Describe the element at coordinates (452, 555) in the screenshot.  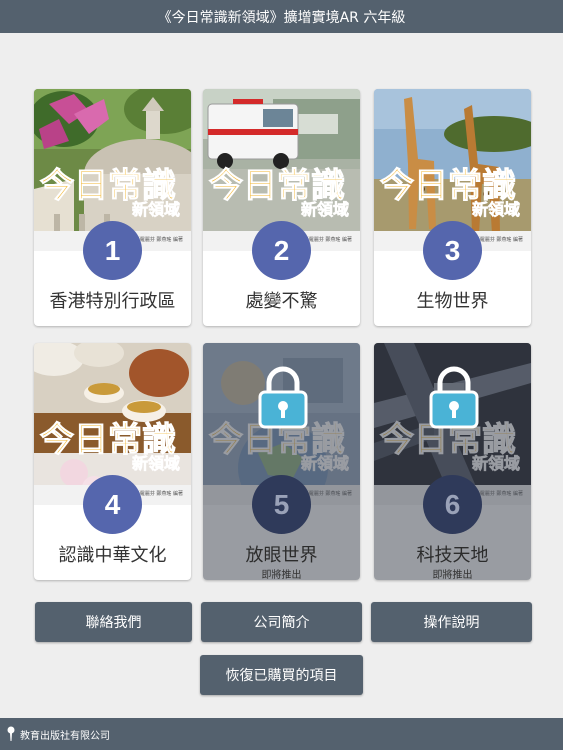
I see `book-title: 科技天地` at that location.